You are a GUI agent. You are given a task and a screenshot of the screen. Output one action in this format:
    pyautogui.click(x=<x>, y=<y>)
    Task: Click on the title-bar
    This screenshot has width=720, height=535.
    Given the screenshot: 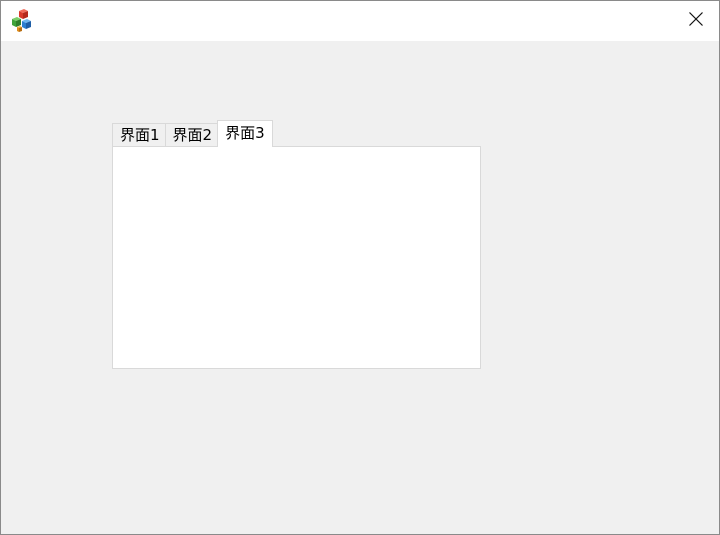 What is the action you would take?
    pyautogui.click(x=360, y=21)
    